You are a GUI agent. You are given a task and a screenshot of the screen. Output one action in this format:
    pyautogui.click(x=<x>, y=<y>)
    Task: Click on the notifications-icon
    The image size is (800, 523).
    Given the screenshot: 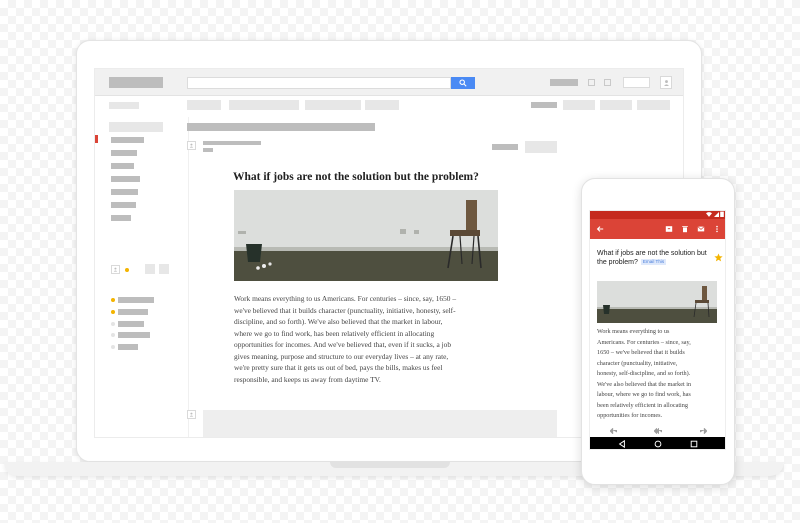 What is the action you would take?
    pyautogui.click(x=607, y=82)
    